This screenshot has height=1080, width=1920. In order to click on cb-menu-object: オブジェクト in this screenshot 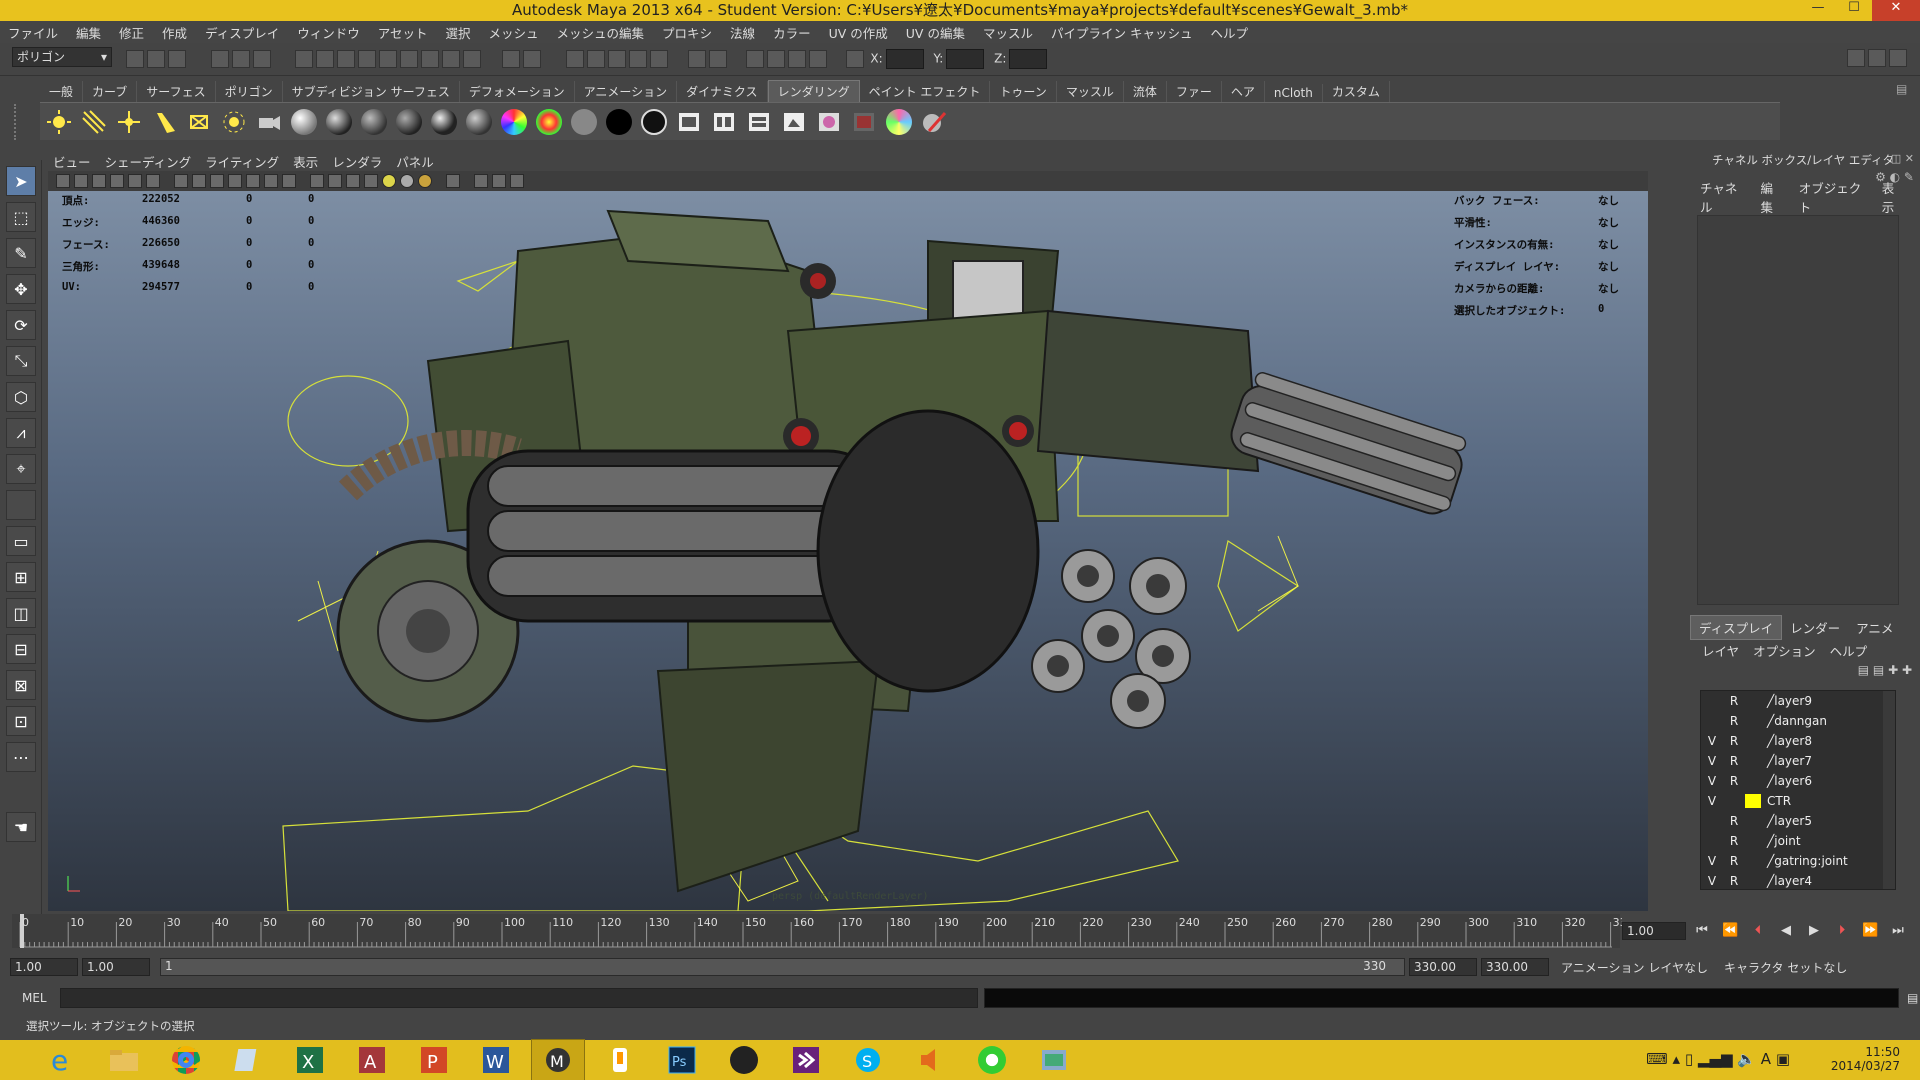, I will do `click(1832, 197)`.